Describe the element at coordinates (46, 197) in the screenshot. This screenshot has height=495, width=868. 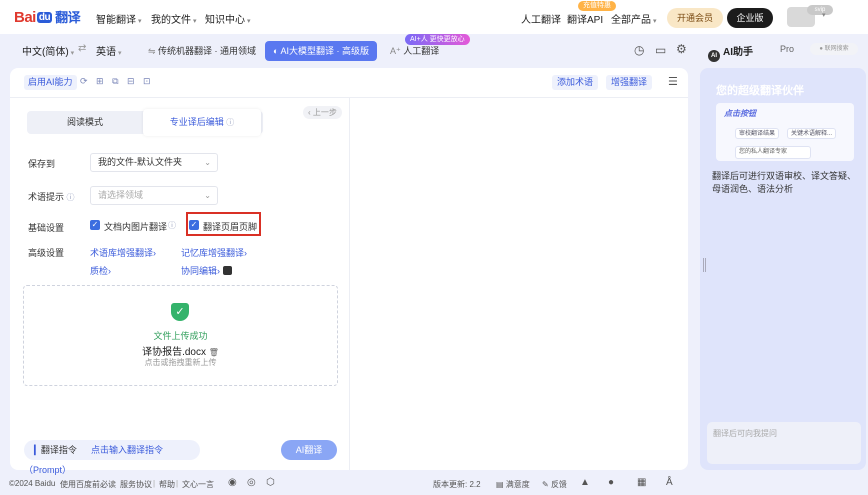
I see `term-hint-text: 术语提示` at that location.